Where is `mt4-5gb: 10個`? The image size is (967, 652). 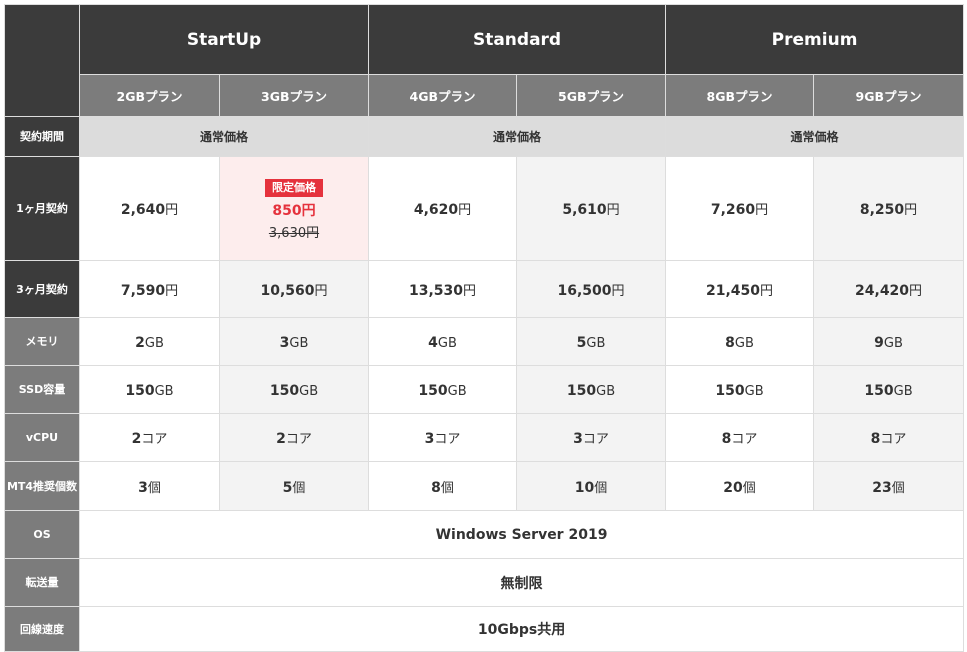
mt4-5gb: 10個 is located at coordinates (591, 486).